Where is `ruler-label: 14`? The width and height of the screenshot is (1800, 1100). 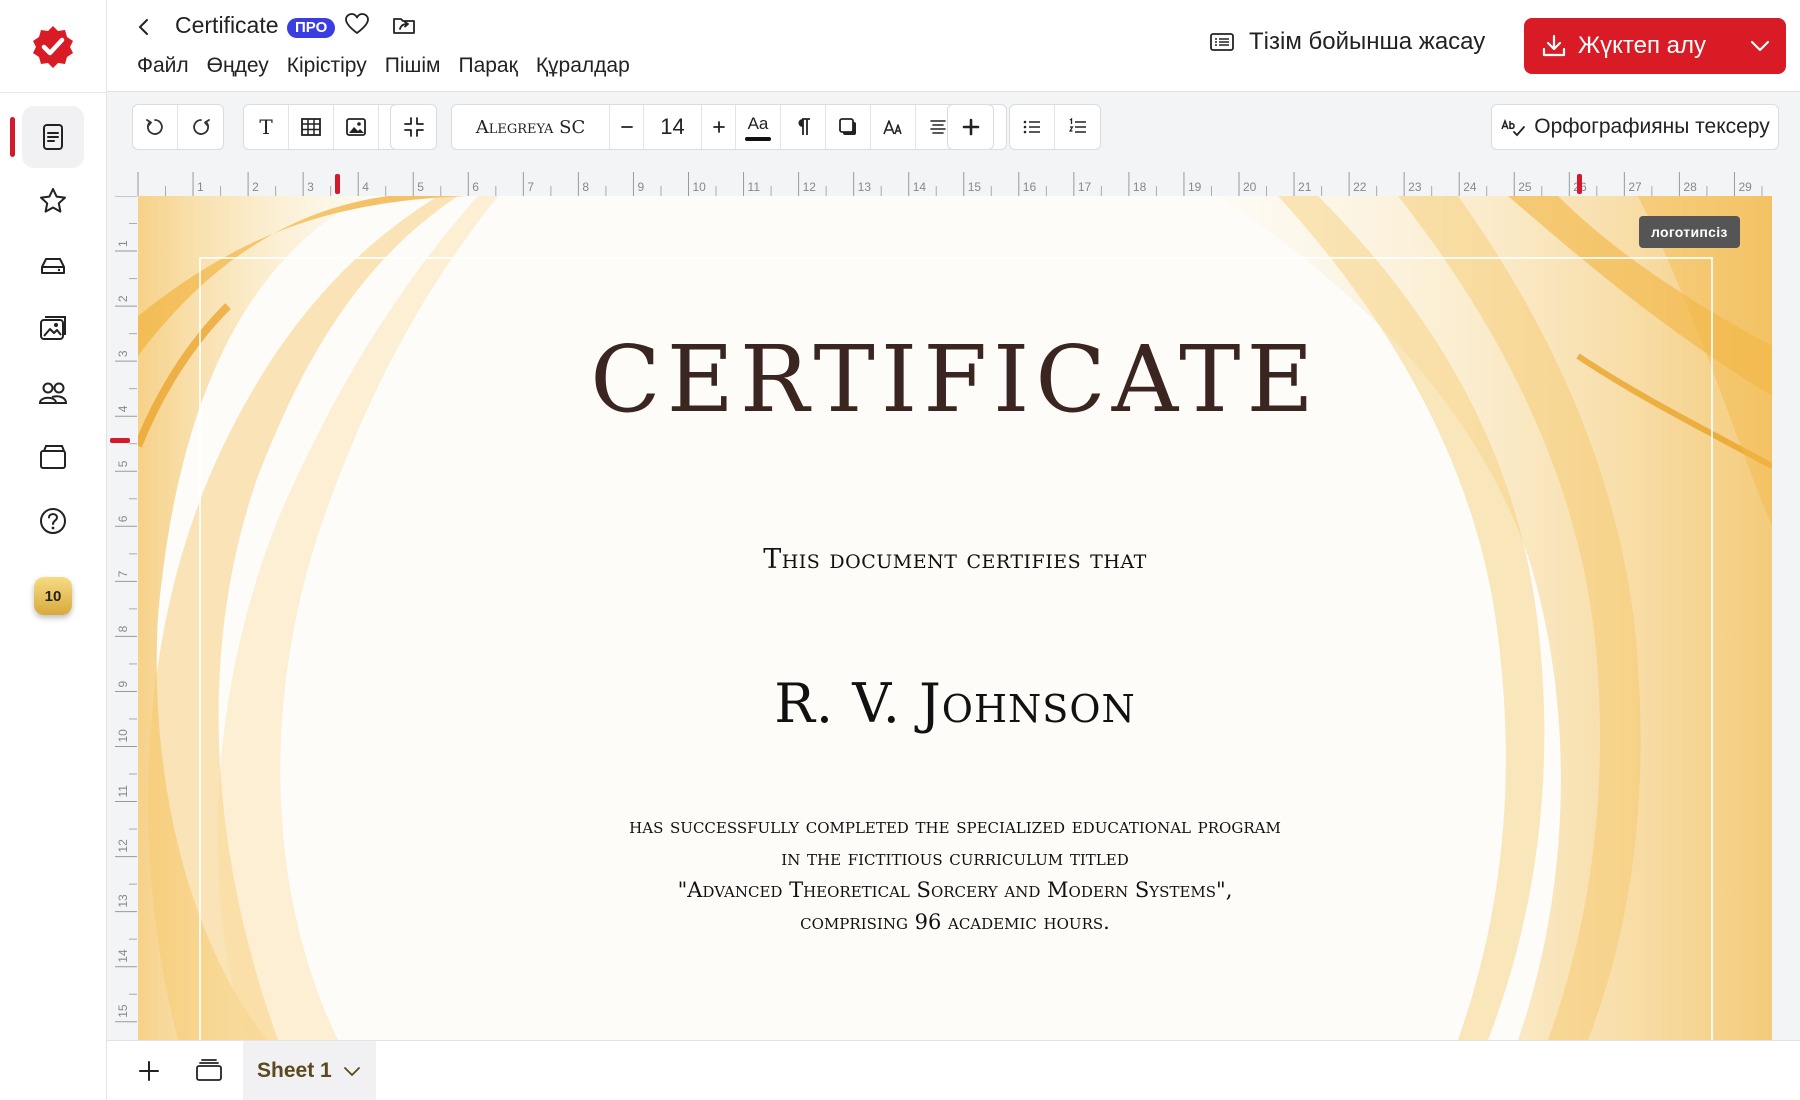 ruler-label: 14 is located at coordinates (123, 956).